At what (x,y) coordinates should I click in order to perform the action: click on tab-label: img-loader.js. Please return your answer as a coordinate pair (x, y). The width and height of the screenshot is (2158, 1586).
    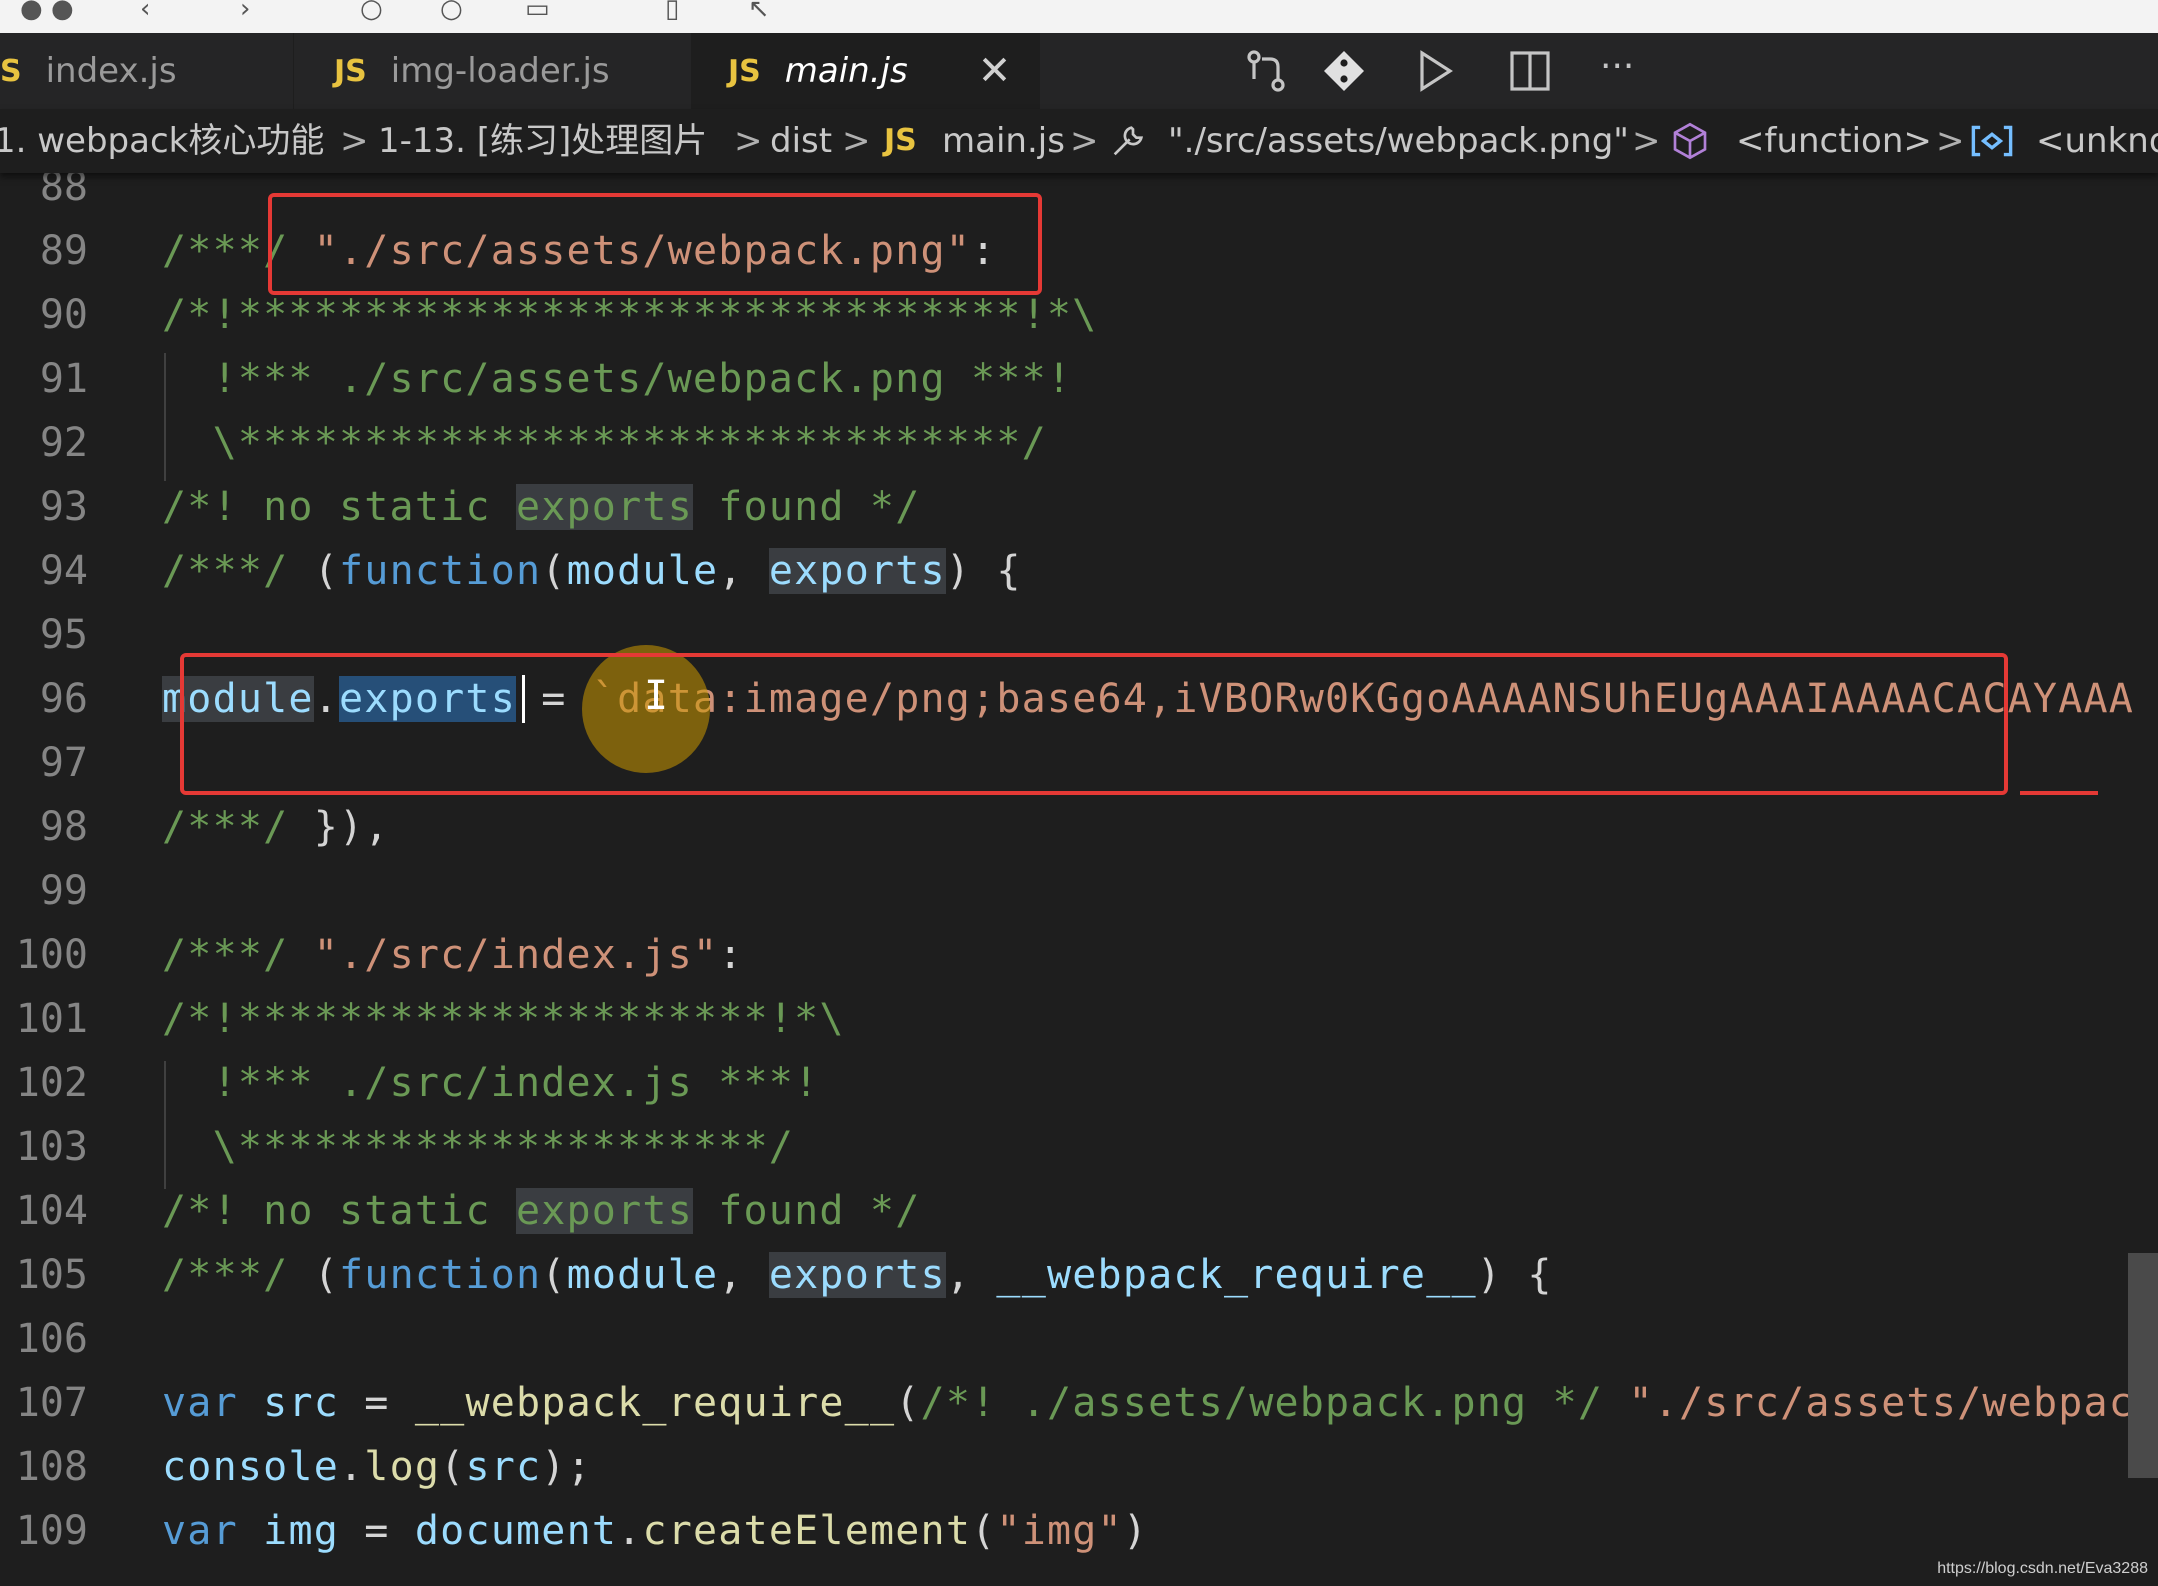
    Looking at the image, I should click on (500, 71).